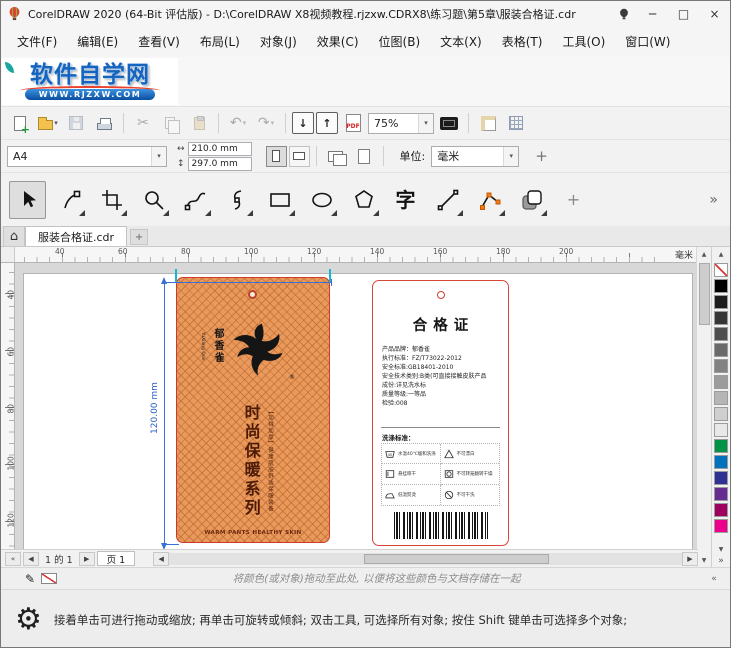 This screenshot has width=731, height=648. Describe the element at coordinates (97, 41) in the screenshot. I see `menu-item: 编辑(E)` at that location.